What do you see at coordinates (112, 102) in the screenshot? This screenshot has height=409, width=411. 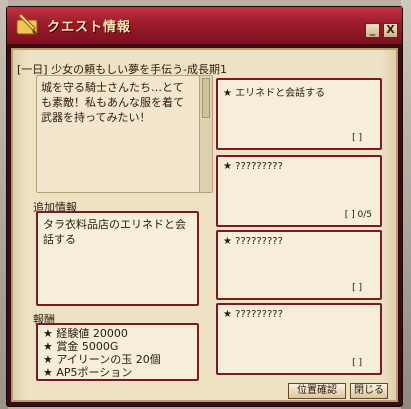 I see `quest-description: 城を守る騎士さんたち…とても素敵！私もあんな服を着て武器を持ってみたい！` at bounding box center [112, 102].